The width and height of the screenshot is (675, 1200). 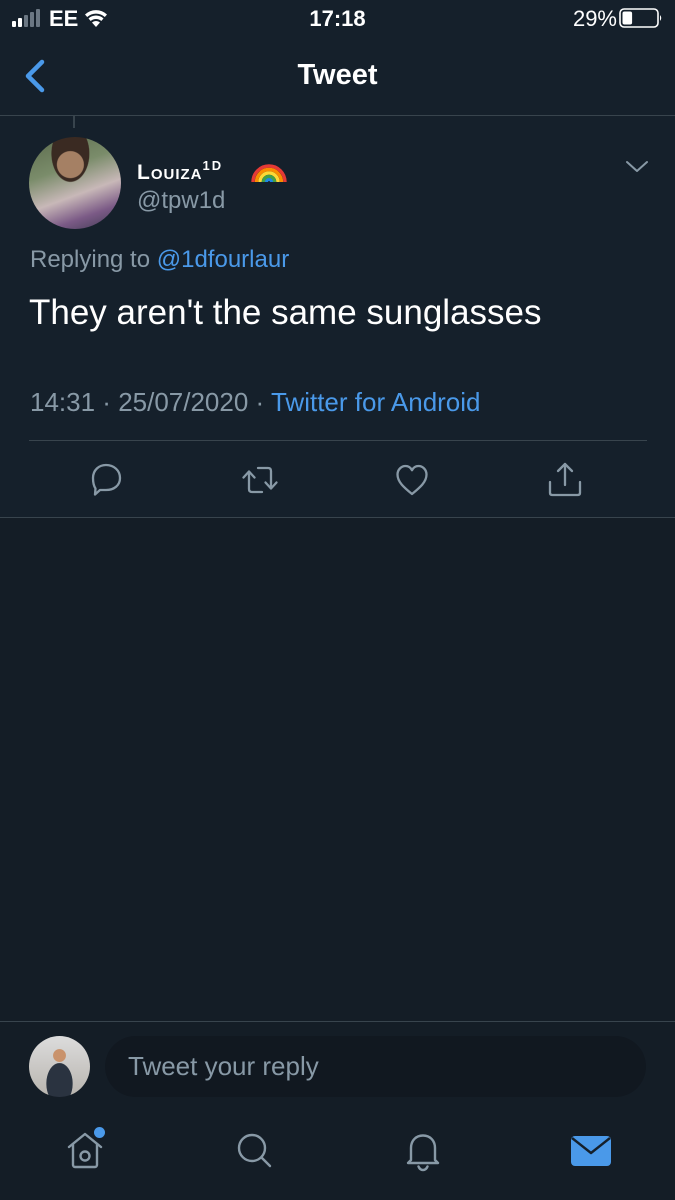 I want to click on tweet-metadata: 14:31 · 25/07/2020 · Twitter for Android, so click(x=255, y=402).